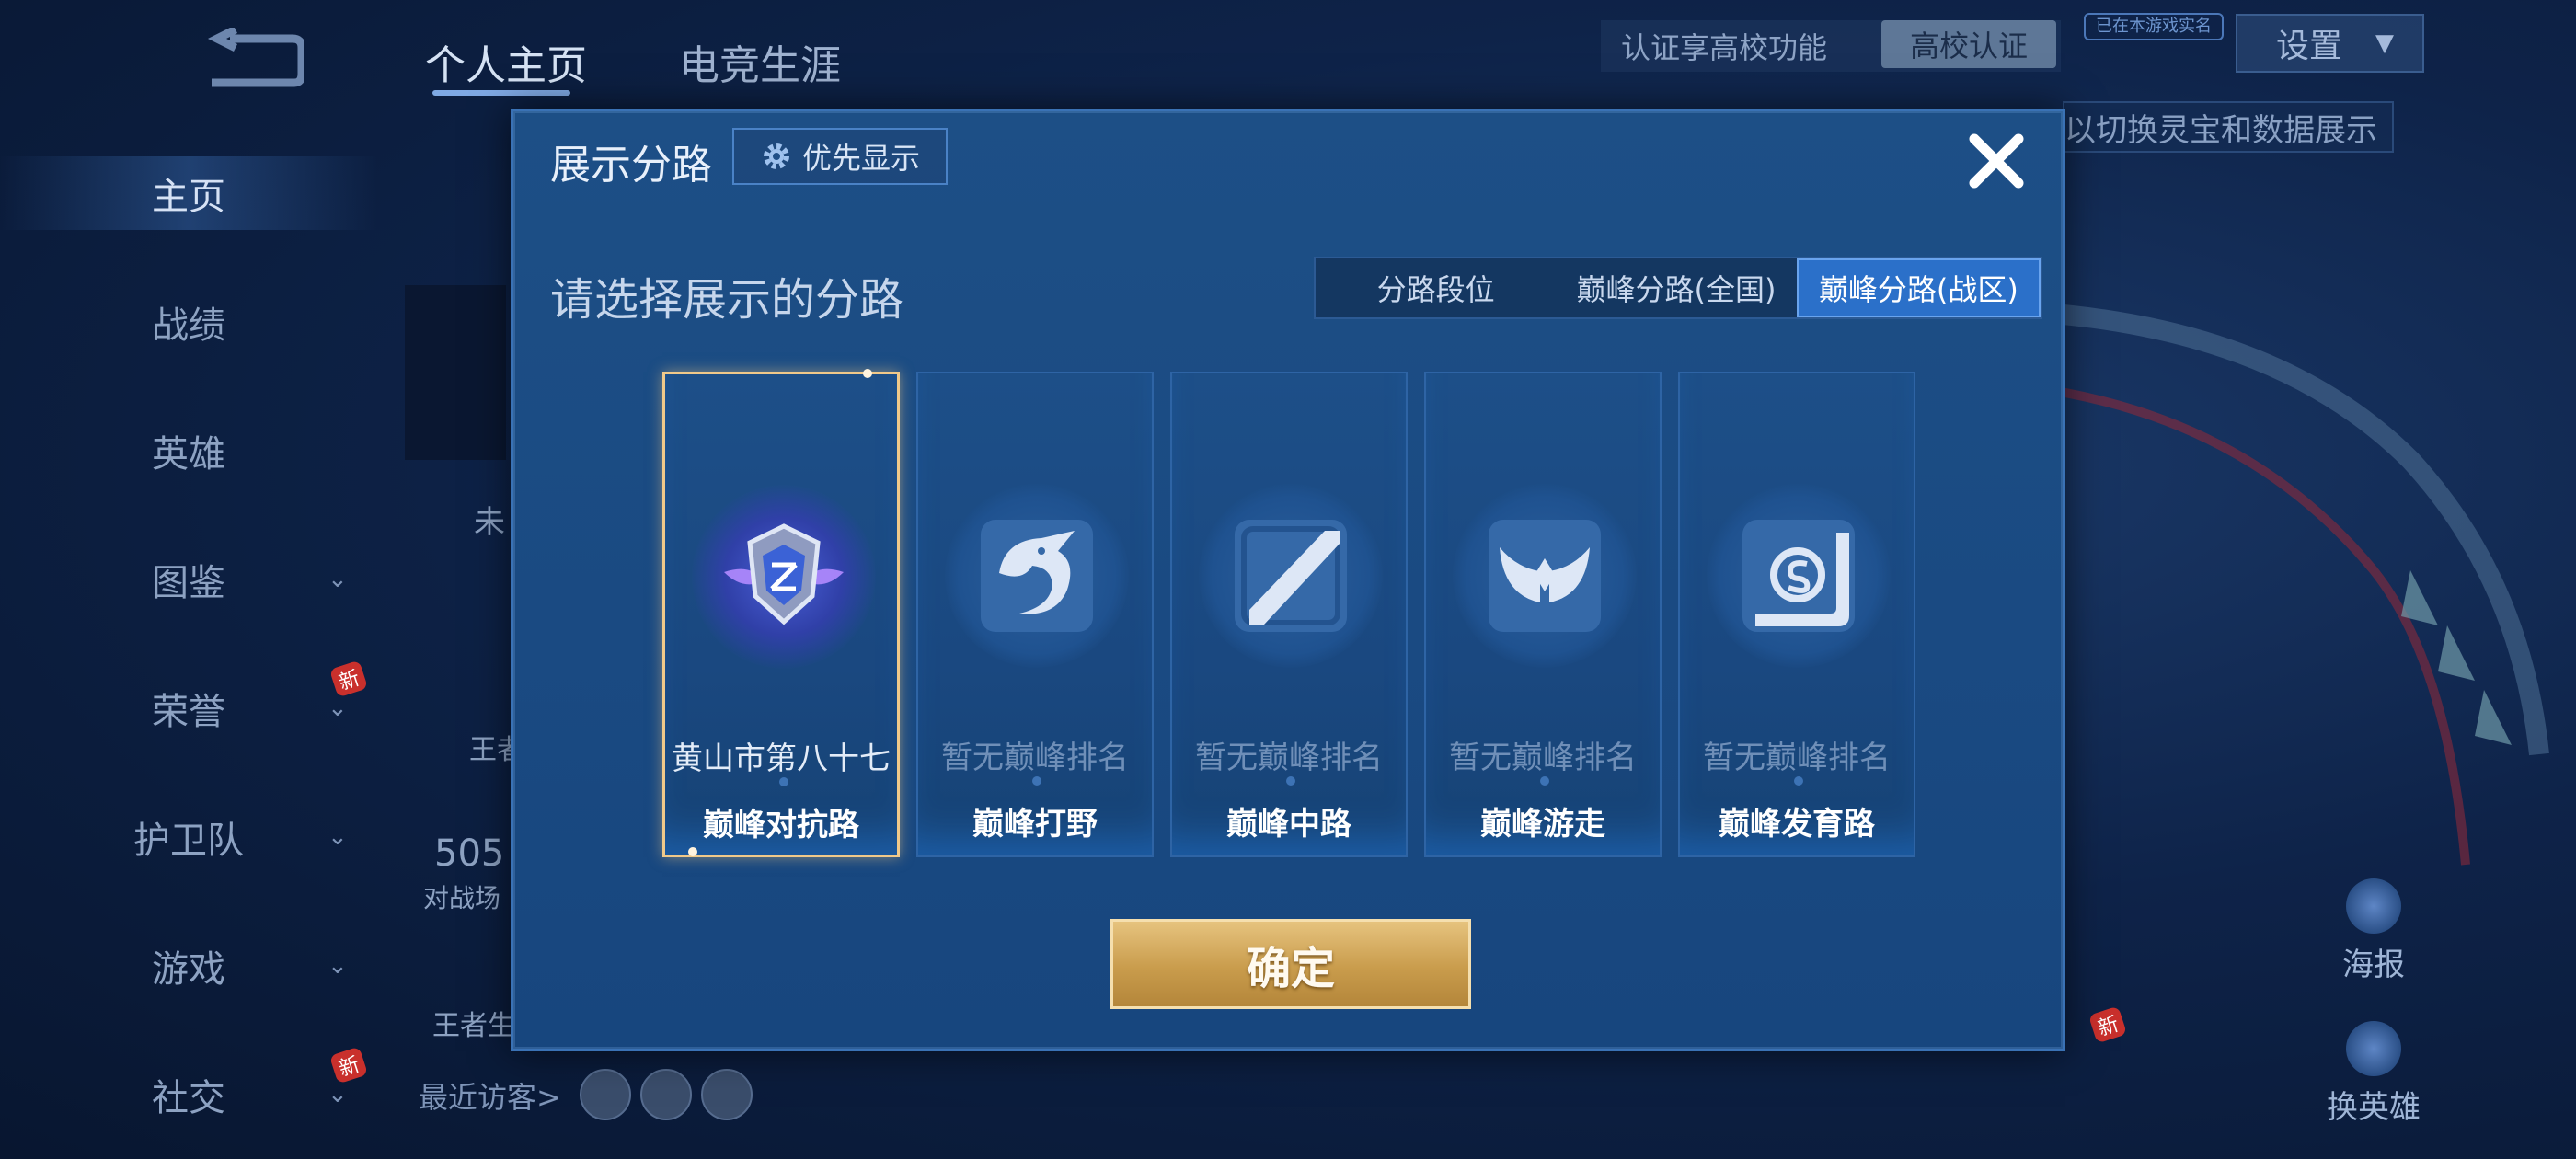 The image size is (2576, 1159). Describe the element at coordinates (776, 156) in the screenshot. I see `gear-icon` at that location.